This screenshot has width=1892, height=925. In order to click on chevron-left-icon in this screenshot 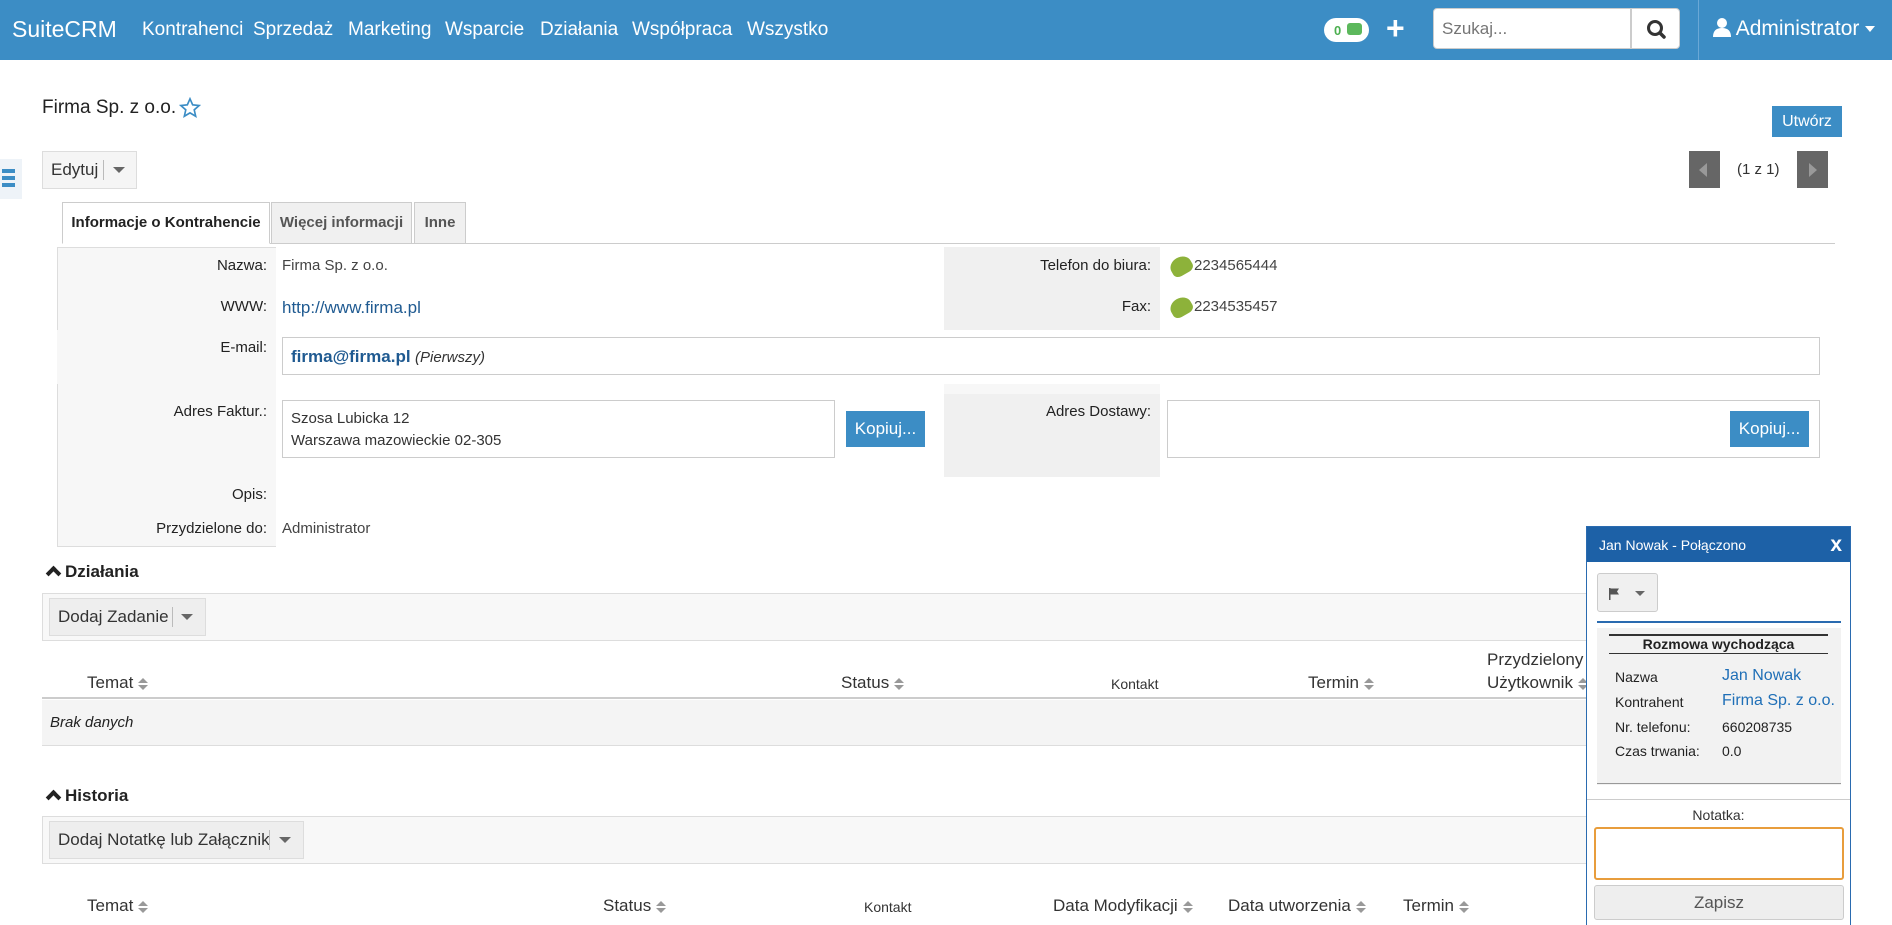, I will do `click(1703, 170)`.